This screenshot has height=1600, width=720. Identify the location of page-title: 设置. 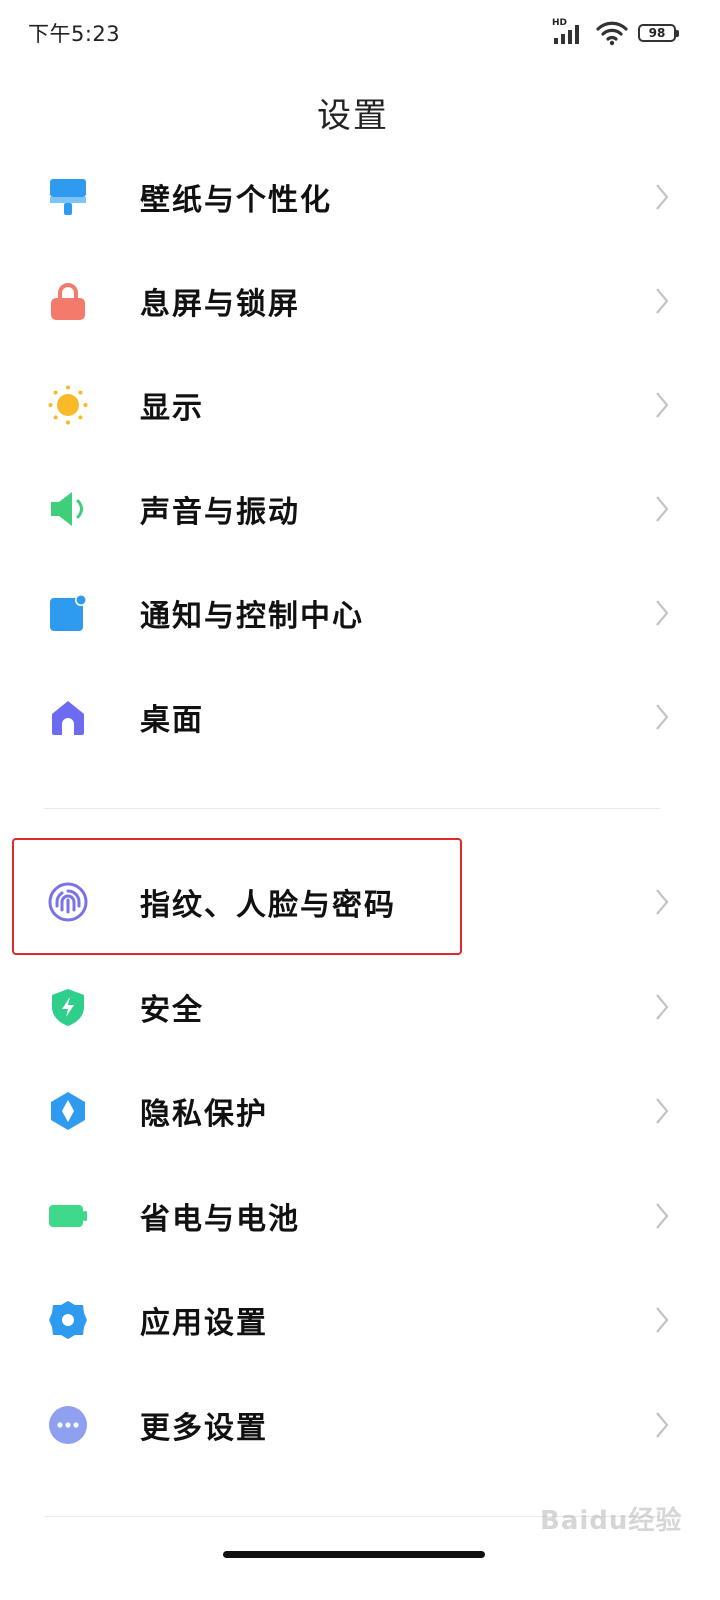
(353, 116).